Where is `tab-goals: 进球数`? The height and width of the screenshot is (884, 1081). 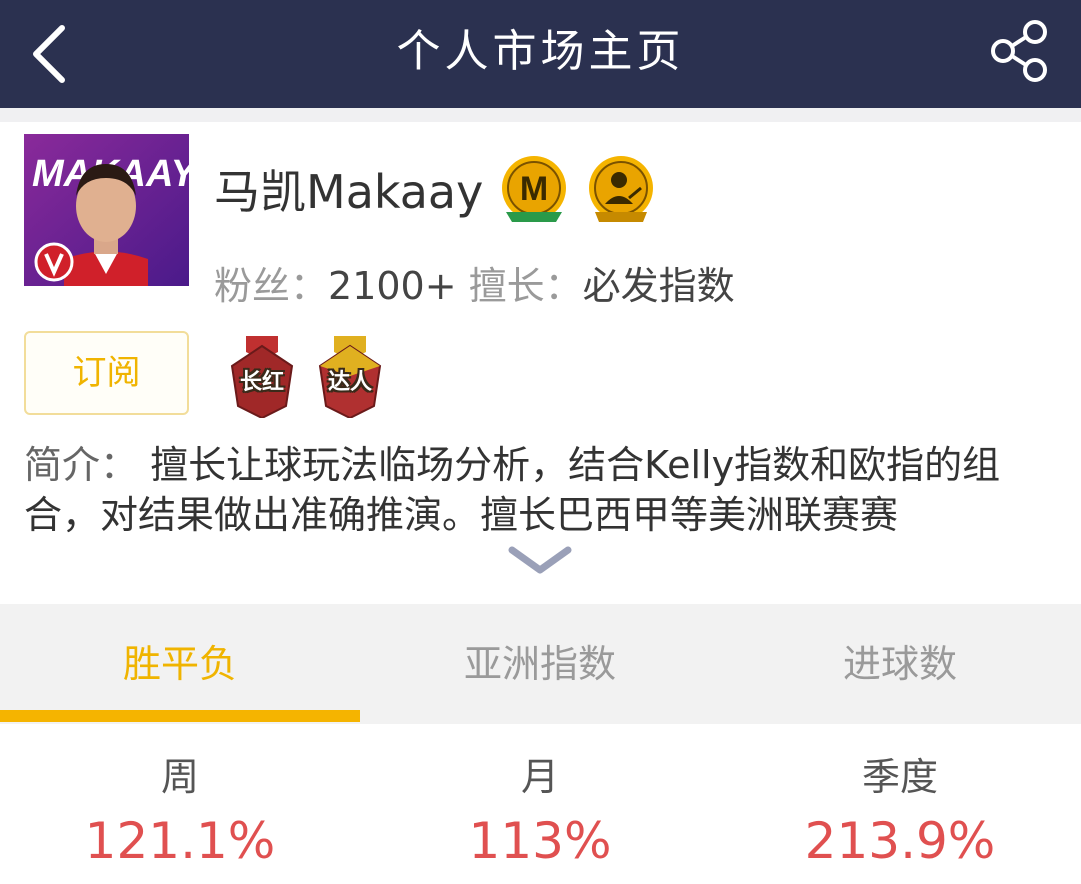
tab-goals: 进球数 is located at coordinates (900, 664).